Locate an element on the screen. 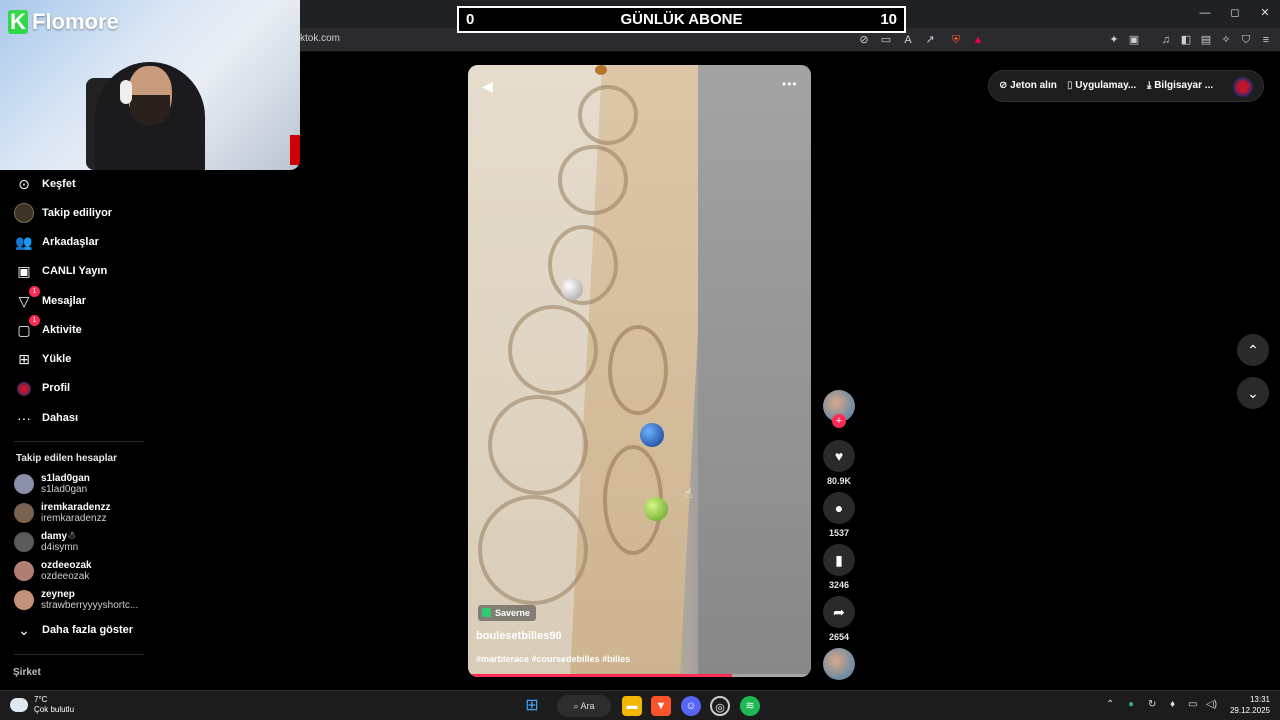 The height and width of the screenshot is (720, 1280). no-tracking-icon: ⊘ is located at coordinates (864, 40).